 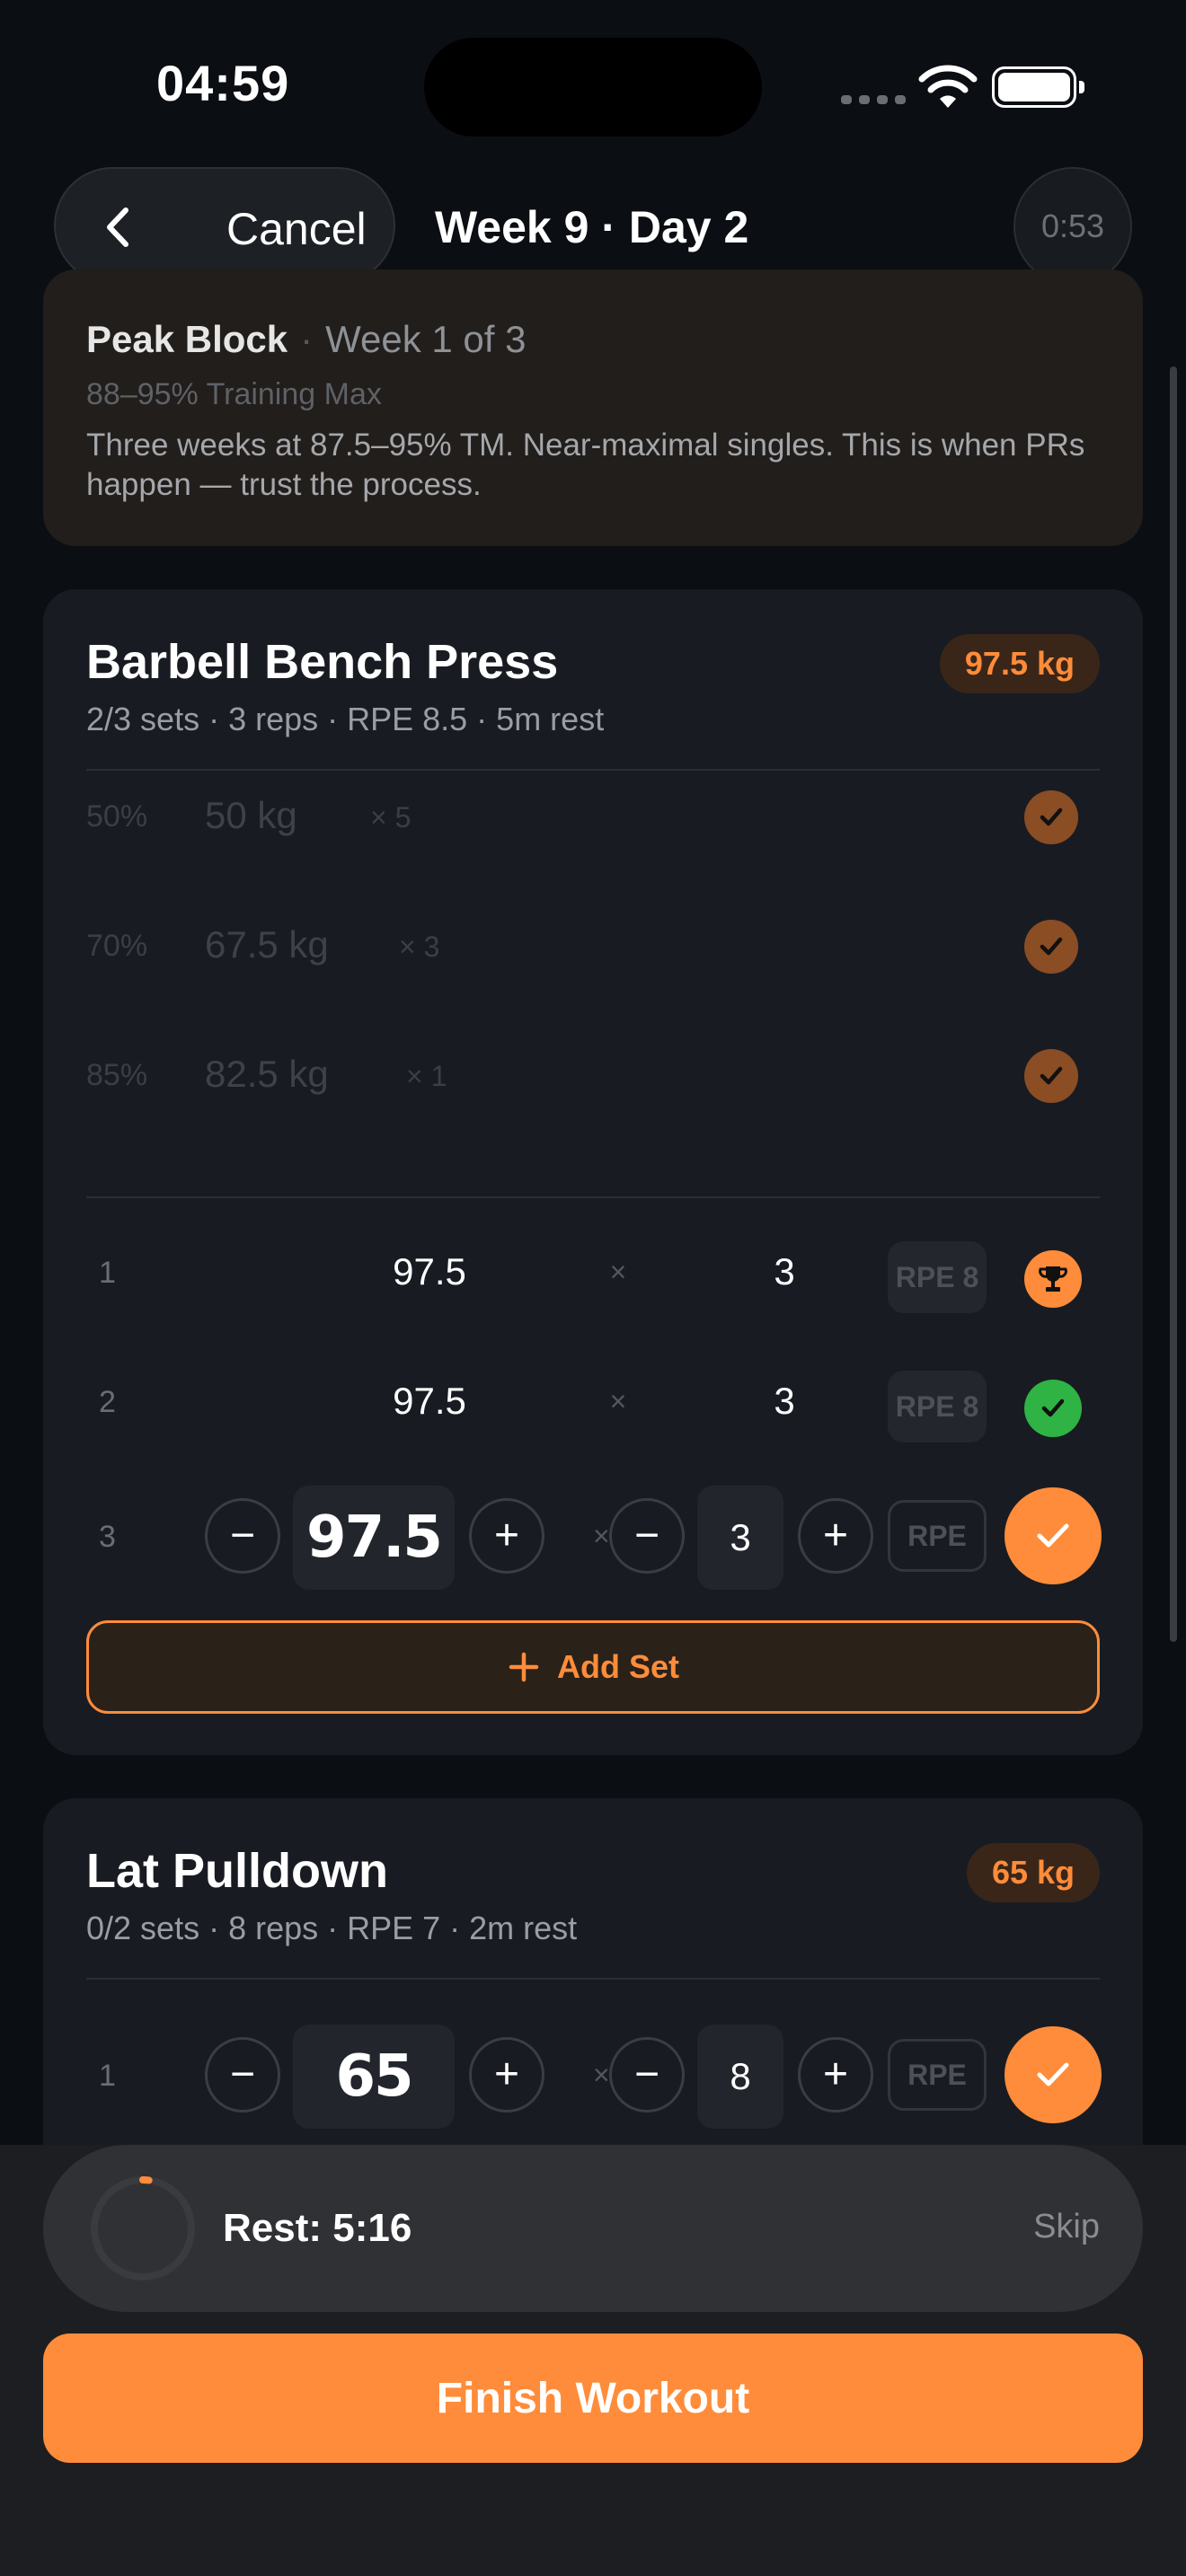 I want to click on weight-input: 97.5, so click(x=374, y=1538).